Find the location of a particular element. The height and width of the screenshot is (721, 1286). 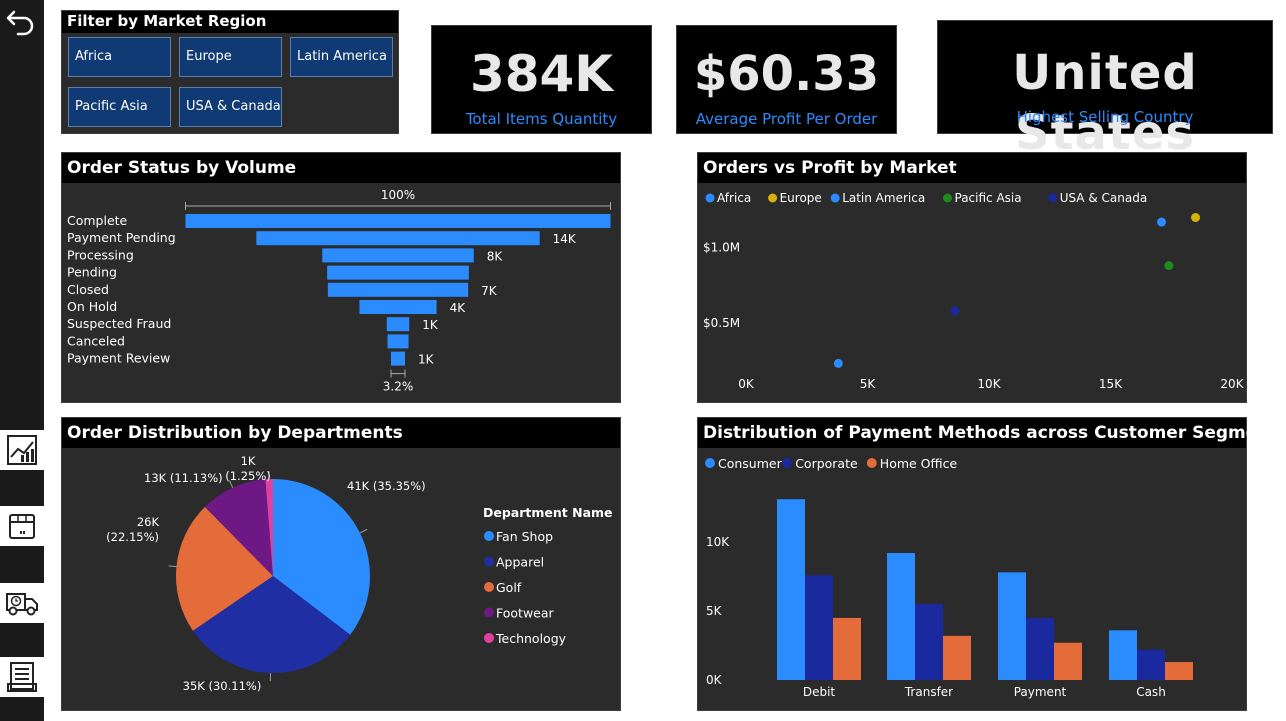

legend-label-consumer: Consumer is located at coordinates (750, 463).